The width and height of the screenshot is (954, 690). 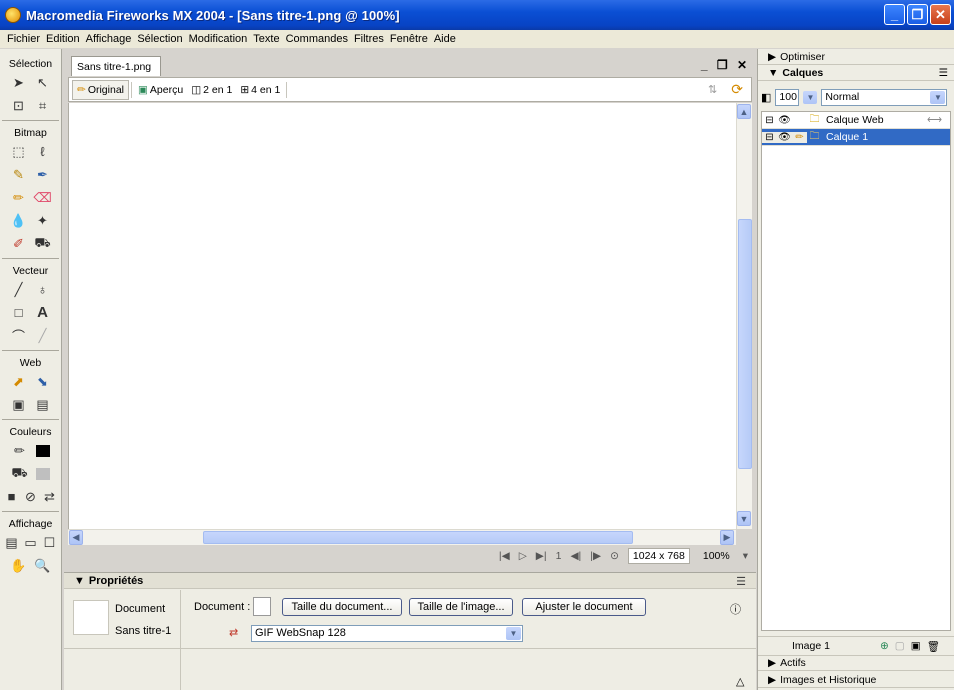 I want to click on marquee-icon: ⬚, so click(x=19, y=152).